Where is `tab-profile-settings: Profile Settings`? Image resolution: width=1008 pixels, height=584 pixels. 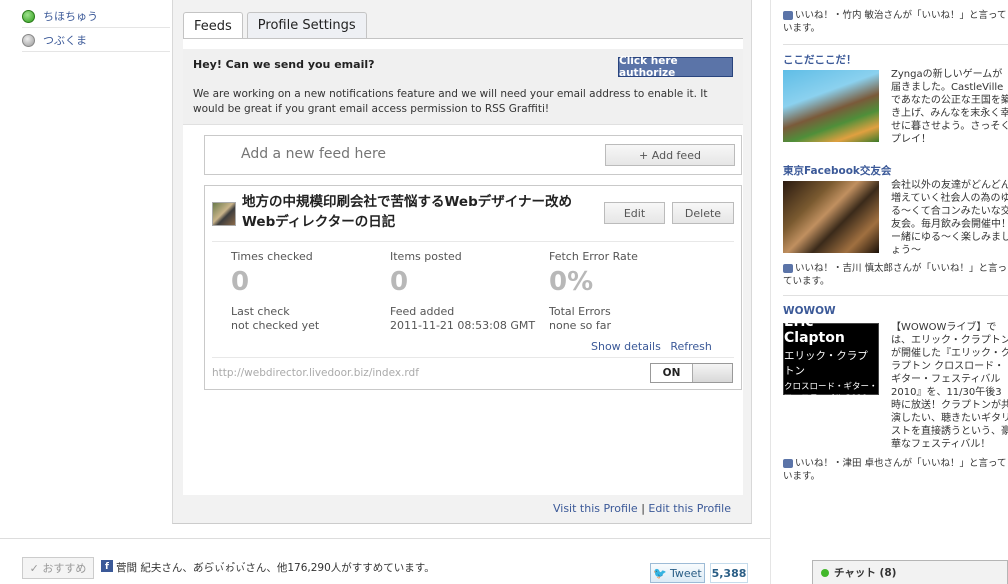
tab-profile-settings: Profile Settings is located at coordinates (306, 25).